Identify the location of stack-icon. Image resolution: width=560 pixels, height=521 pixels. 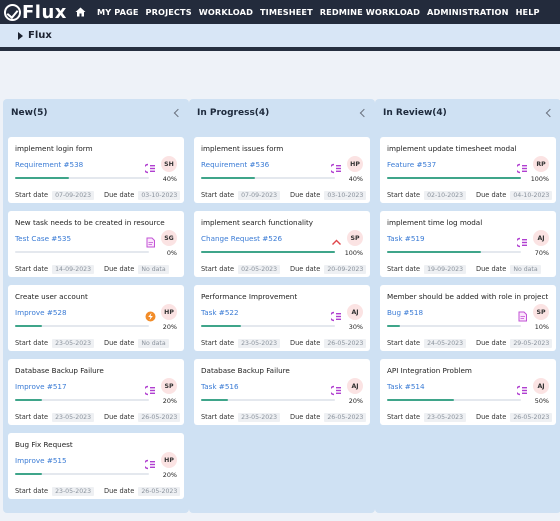
(335, 388).